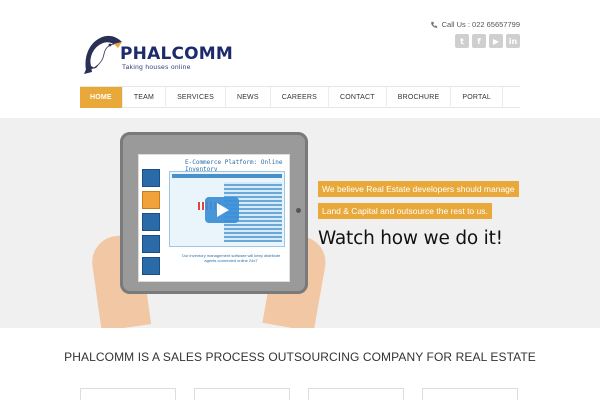  Describe the element at coordinates (487, 41) in the screenshot. I see `social-links: t f ▶ in` at that location.